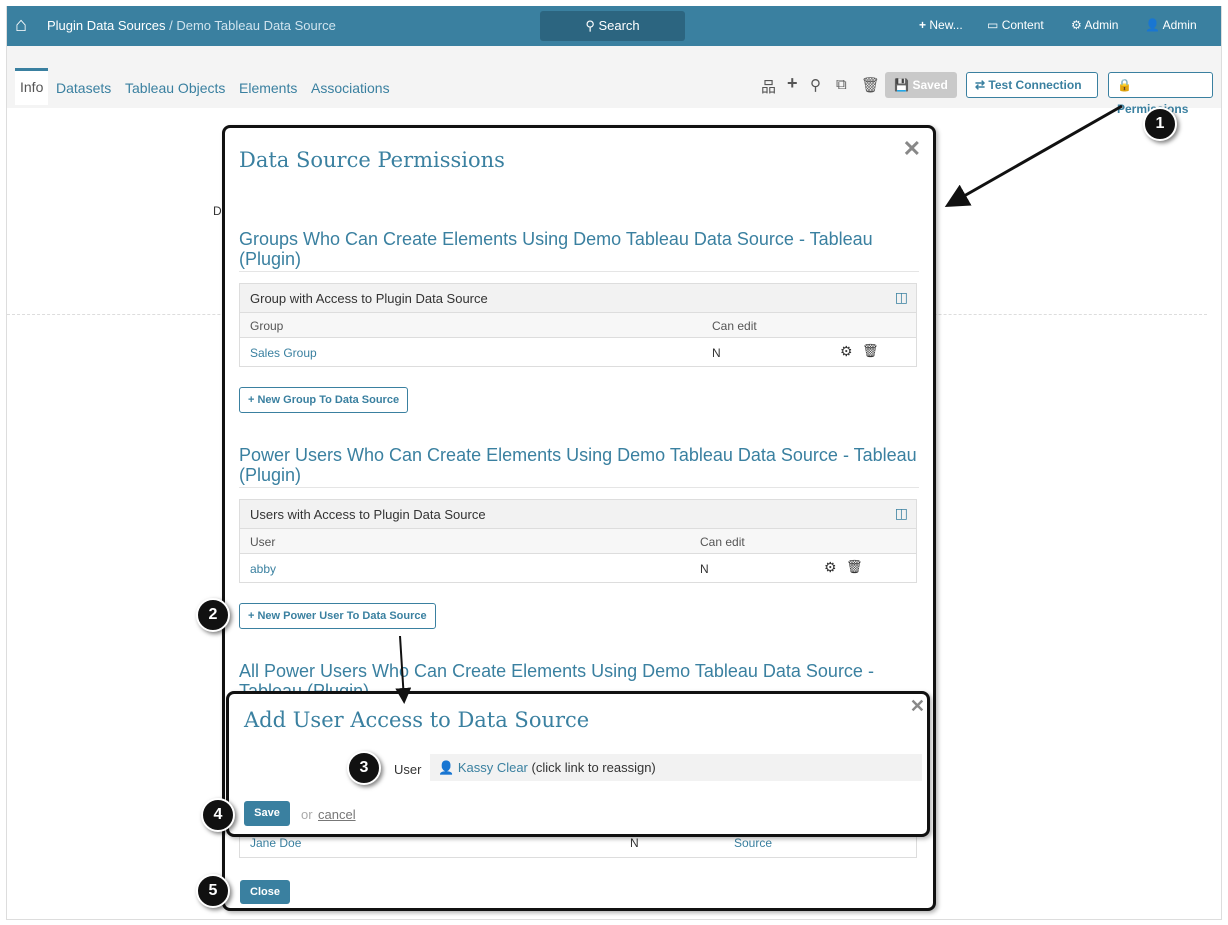  What do you see at coordinates (1160, 124) in the screenshot?
I see `callout-1: 1` at bounding box center [1160, 124].